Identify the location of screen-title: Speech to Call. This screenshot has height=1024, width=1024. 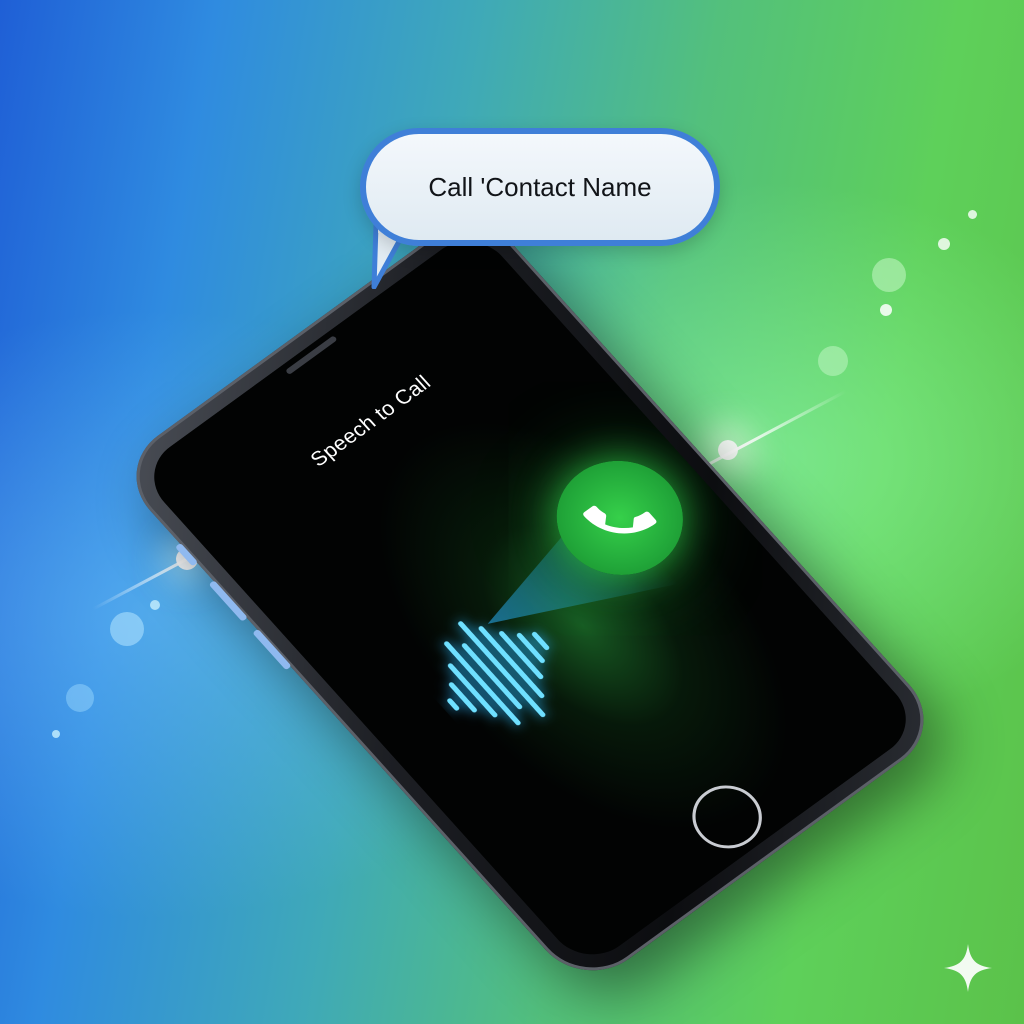
(371, 421).